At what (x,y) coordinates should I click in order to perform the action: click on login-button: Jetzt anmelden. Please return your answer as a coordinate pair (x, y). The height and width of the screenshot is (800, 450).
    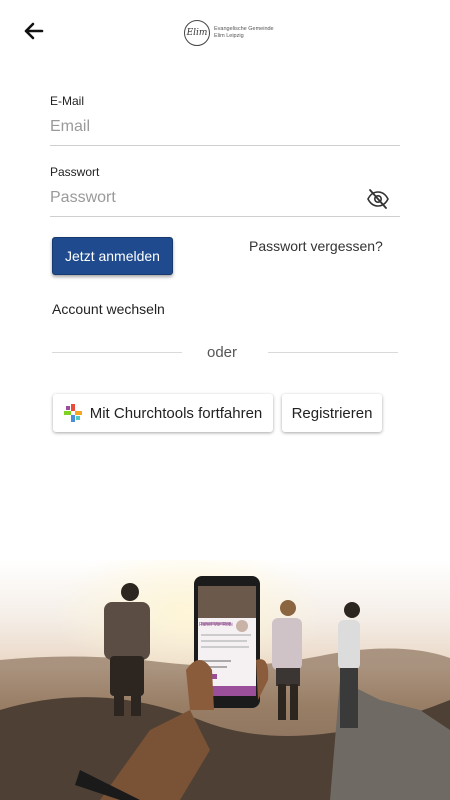
    Looking at the image, I should click on (112, 256).